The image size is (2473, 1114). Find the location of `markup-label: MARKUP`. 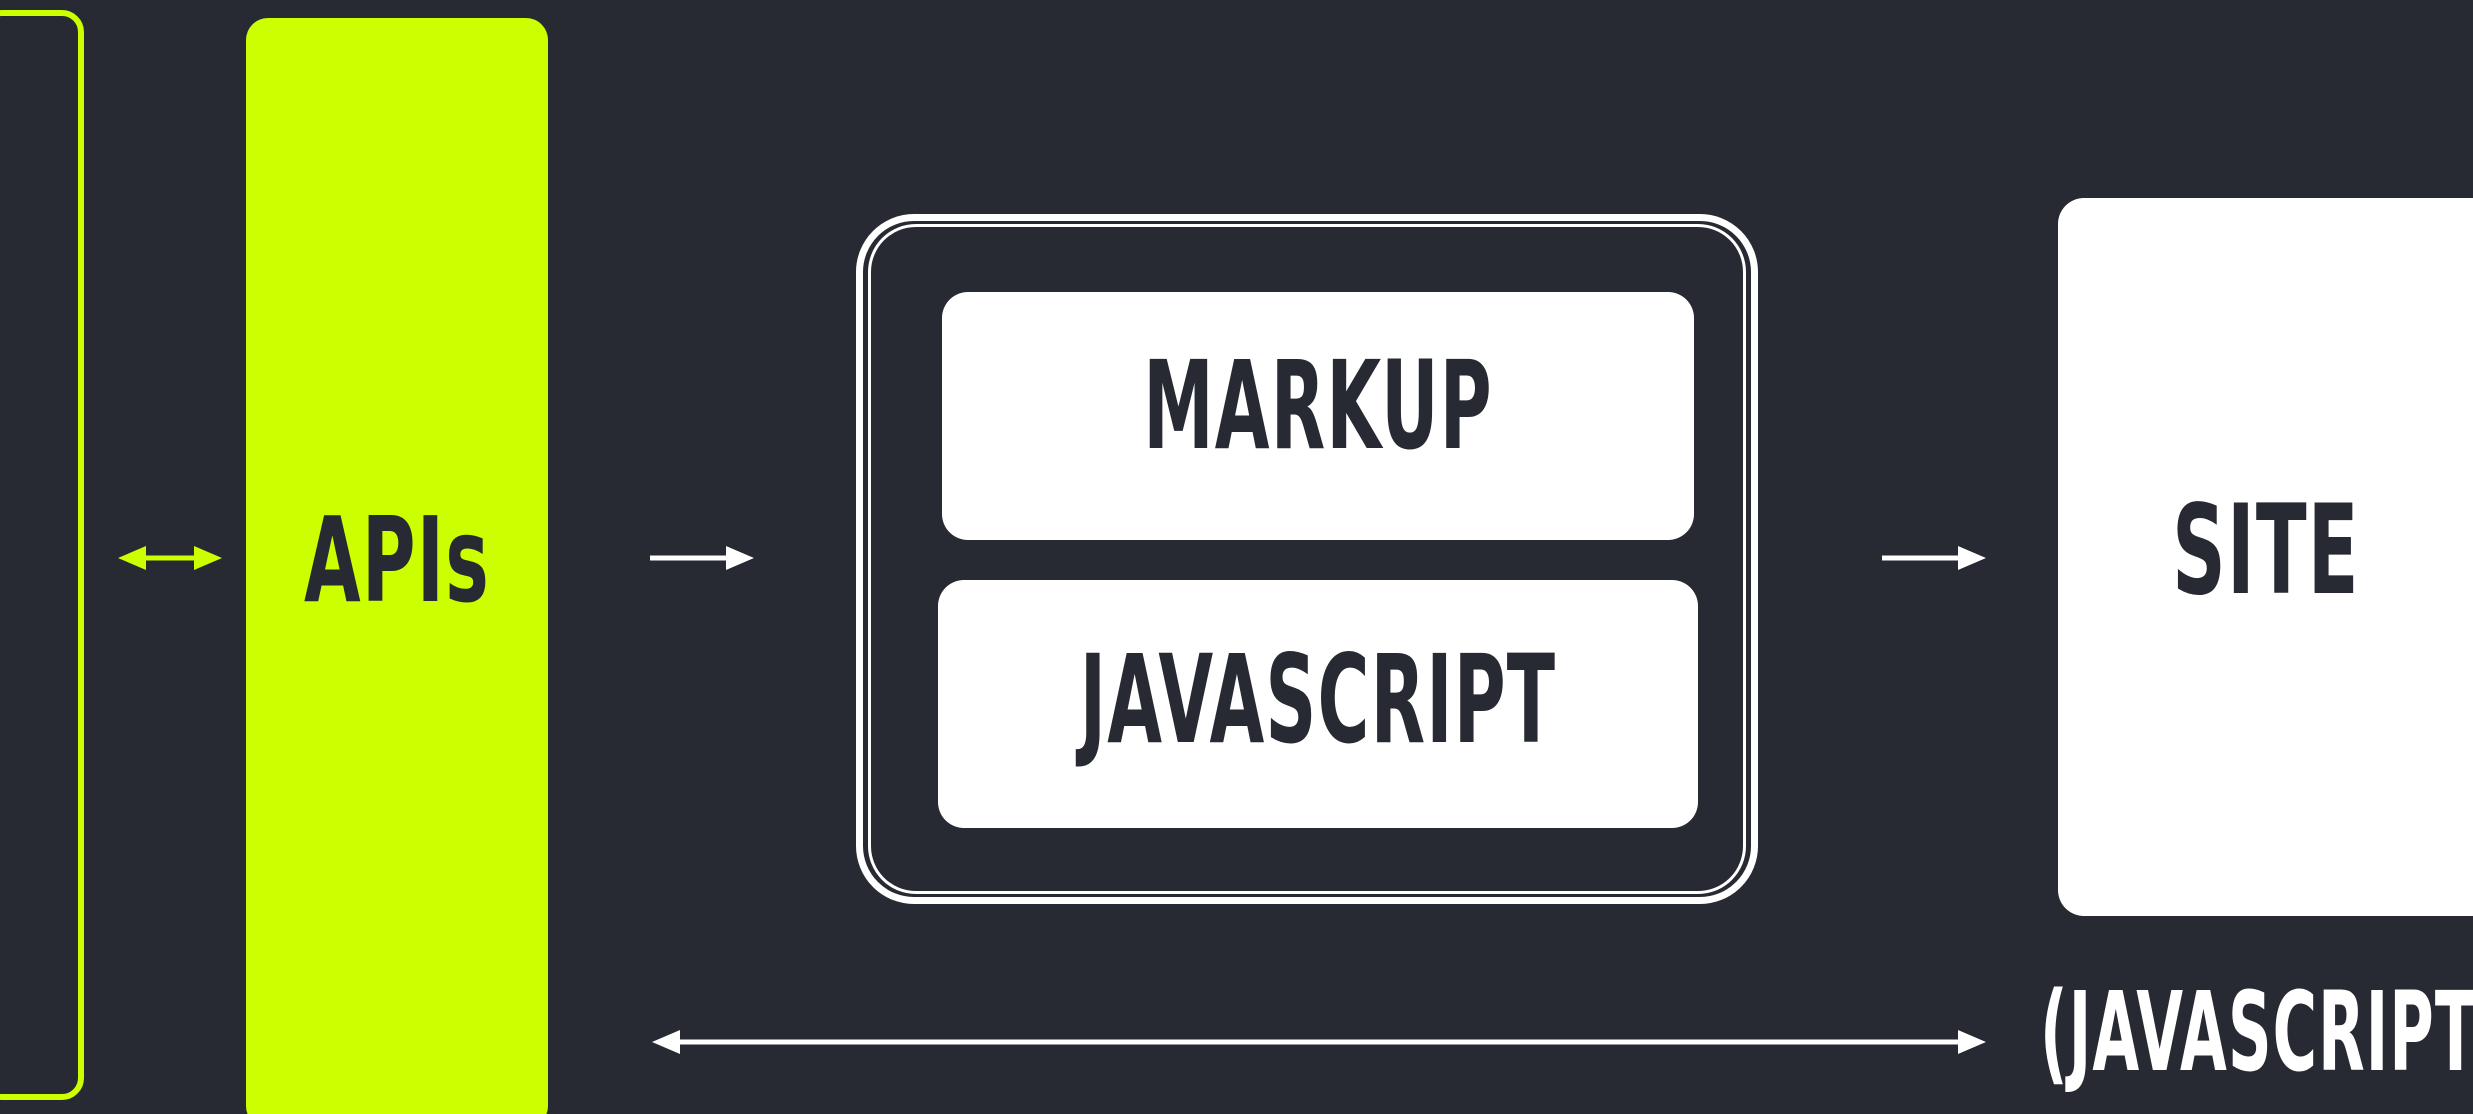

markup-label: MARKUP is located at coordinates (1318, 406).